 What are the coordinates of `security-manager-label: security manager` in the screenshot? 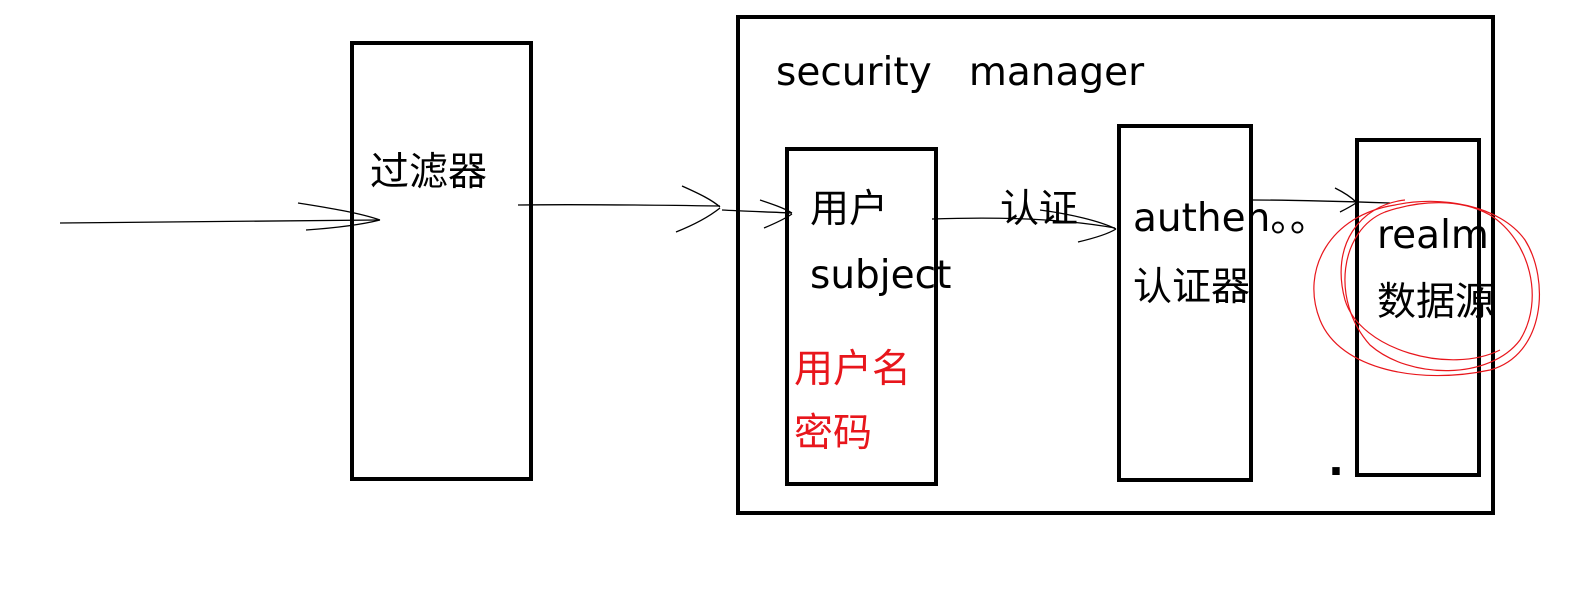 It's located at (960, 72).